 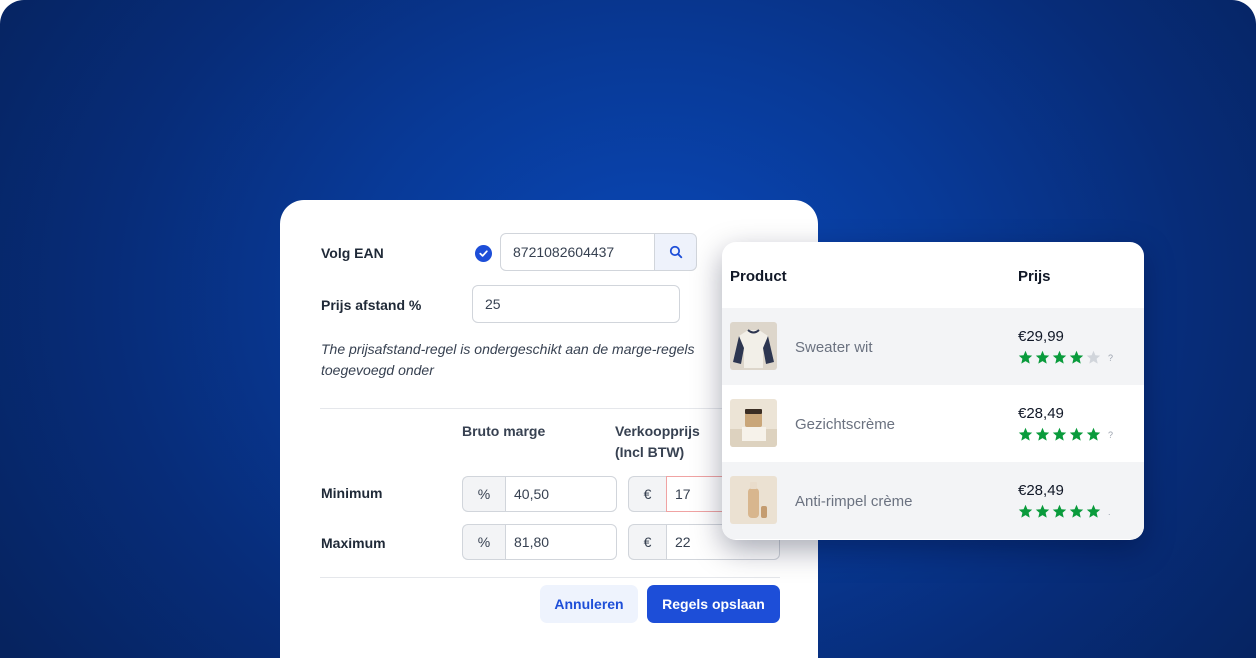 What do you see at coordinates (650, 452) in the screenshot?
I see `sale-price-header-line-2: (Incl BTW)` at bounding box center [650, 452].